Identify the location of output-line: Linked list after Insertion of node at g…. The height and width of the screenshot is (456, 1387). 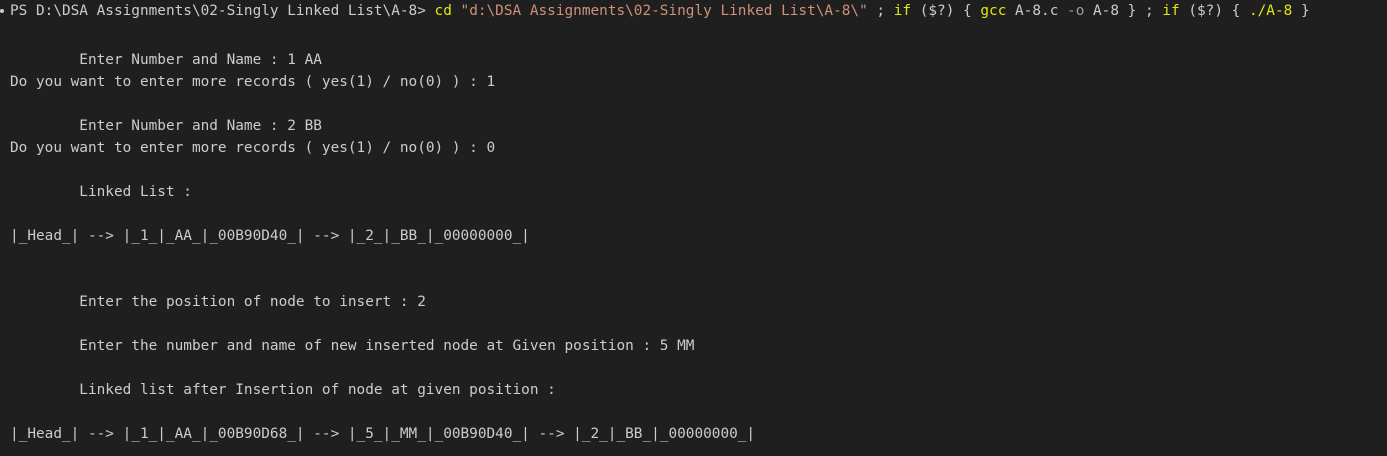
(283, 390).